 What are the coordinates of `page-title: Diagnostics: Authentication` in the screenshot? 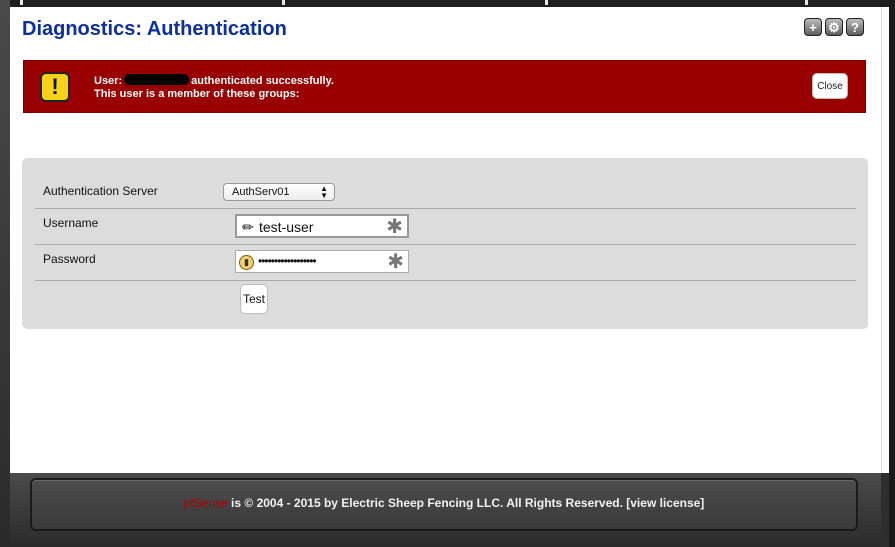 It's located at (154, 29).